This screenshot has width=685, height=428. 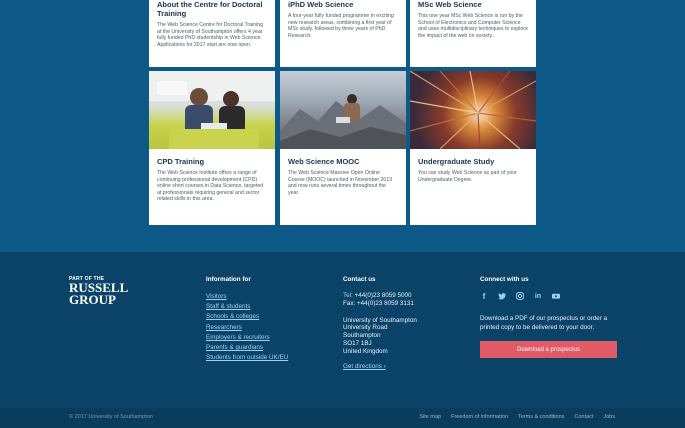 What do you see at coordinates (212, 9) in the screenshot?
I see `card-title: About the Centre for Doctoral Training` at bounding box center [212, 9].